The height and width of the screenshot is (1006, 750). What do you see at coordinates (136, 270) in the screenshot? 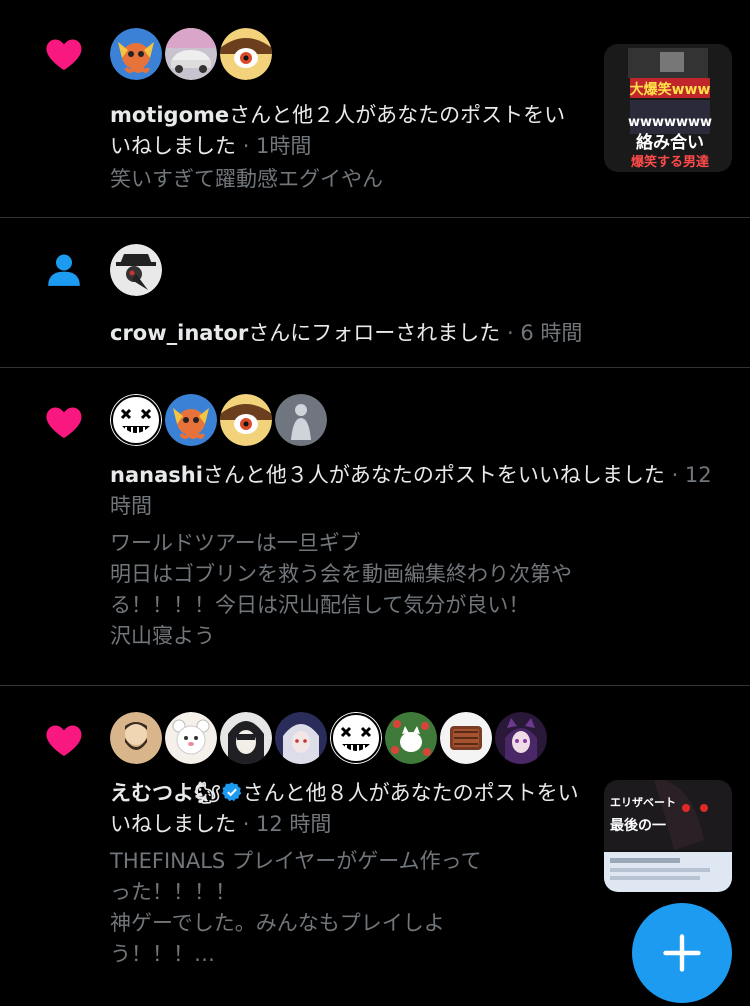
I see `plague-doctor-avatar` at bounding box center [136, 270].